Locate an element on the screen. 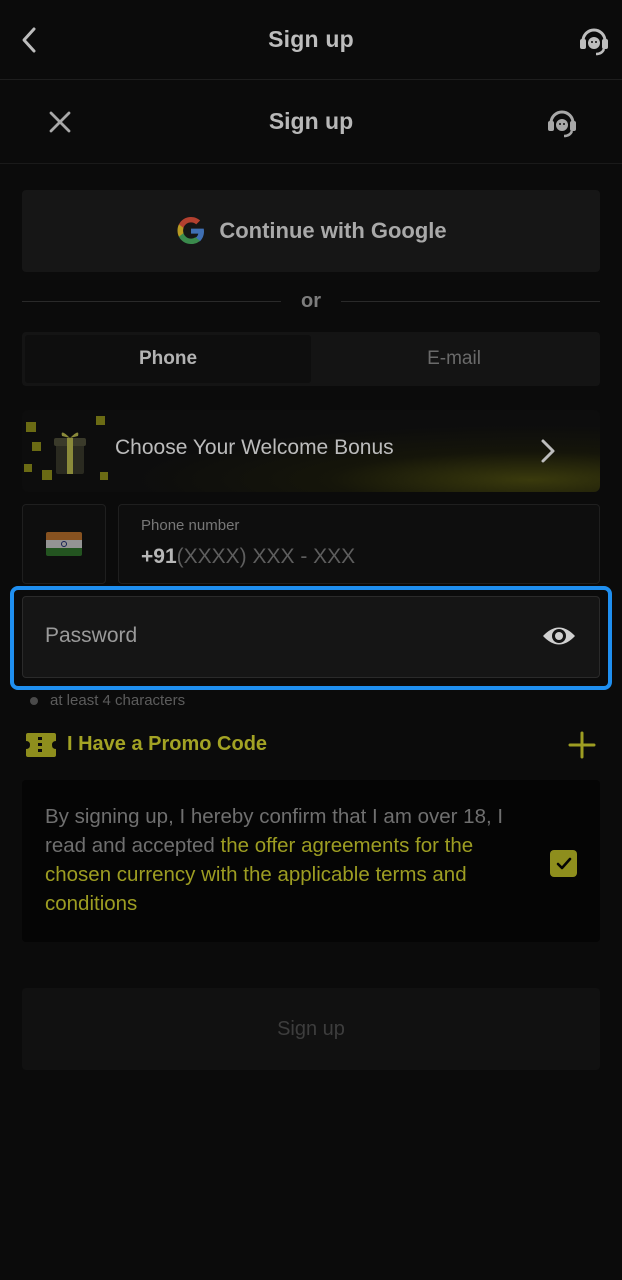 This screenshot has height=1280, width=622. phone-placeholder: (XXXX) XXX - XXX is located at coordinates (266, 556).